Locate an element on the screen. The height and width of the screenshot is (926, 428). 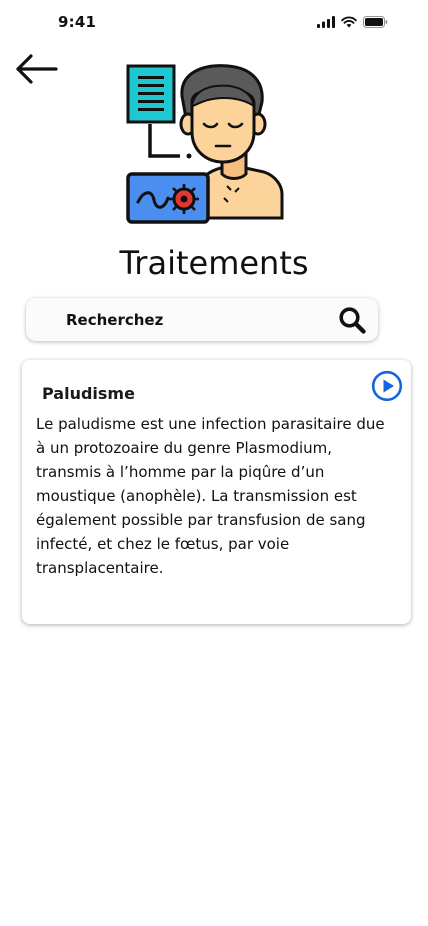
status-bar: 9:41 is located at coordinates (214, 22).